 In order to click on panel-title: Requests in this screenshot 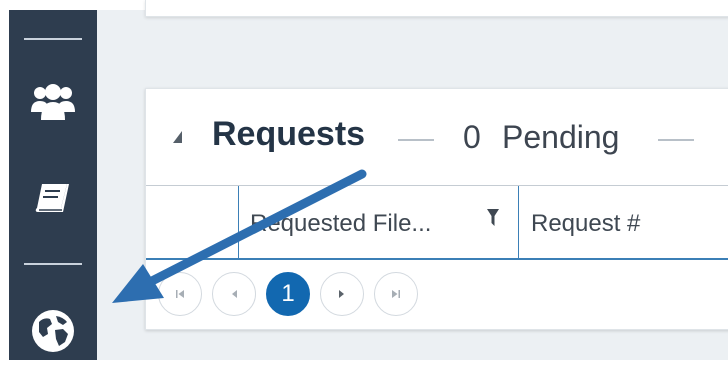, I will do `click(289, 134)`.